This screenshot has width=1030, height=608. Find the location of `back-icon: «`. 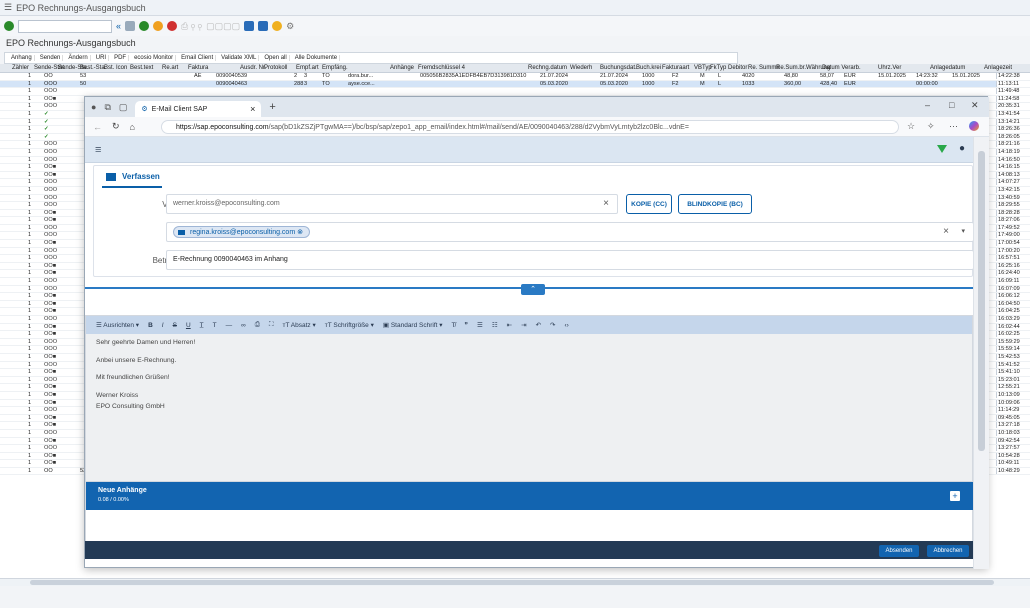

back-icon: « is located at coordinates (118, 26).